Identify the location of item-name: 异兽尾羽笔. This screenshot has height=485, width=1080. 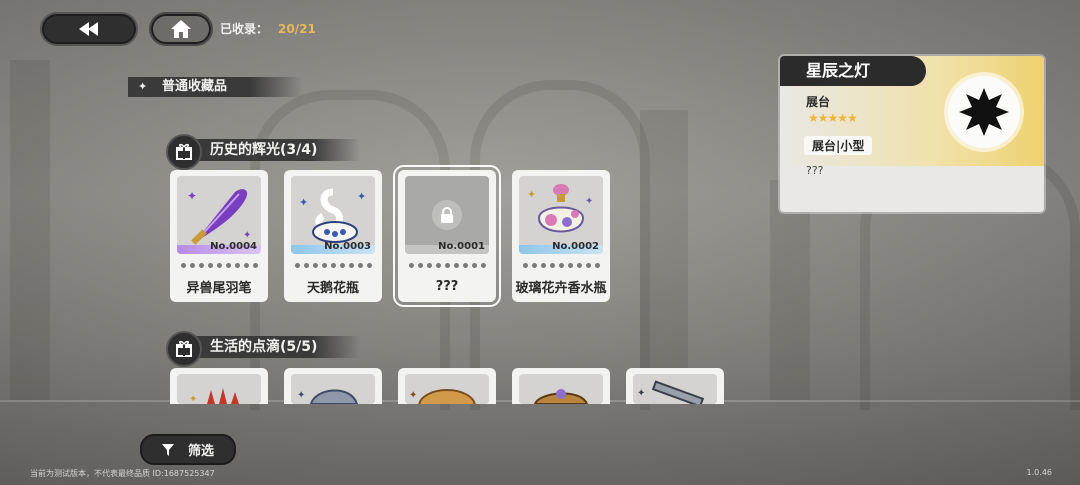
(219, 286).